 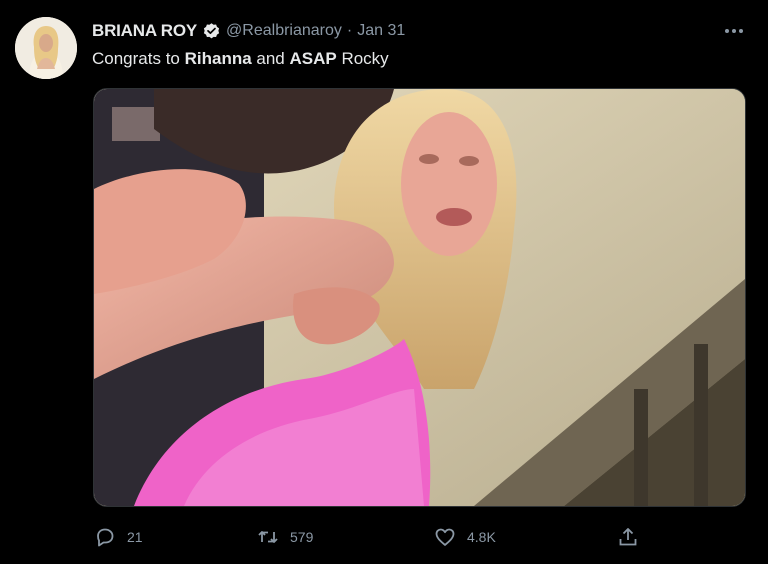 I want to click on text-suffix: Rocky, so click(x=362, y=58).